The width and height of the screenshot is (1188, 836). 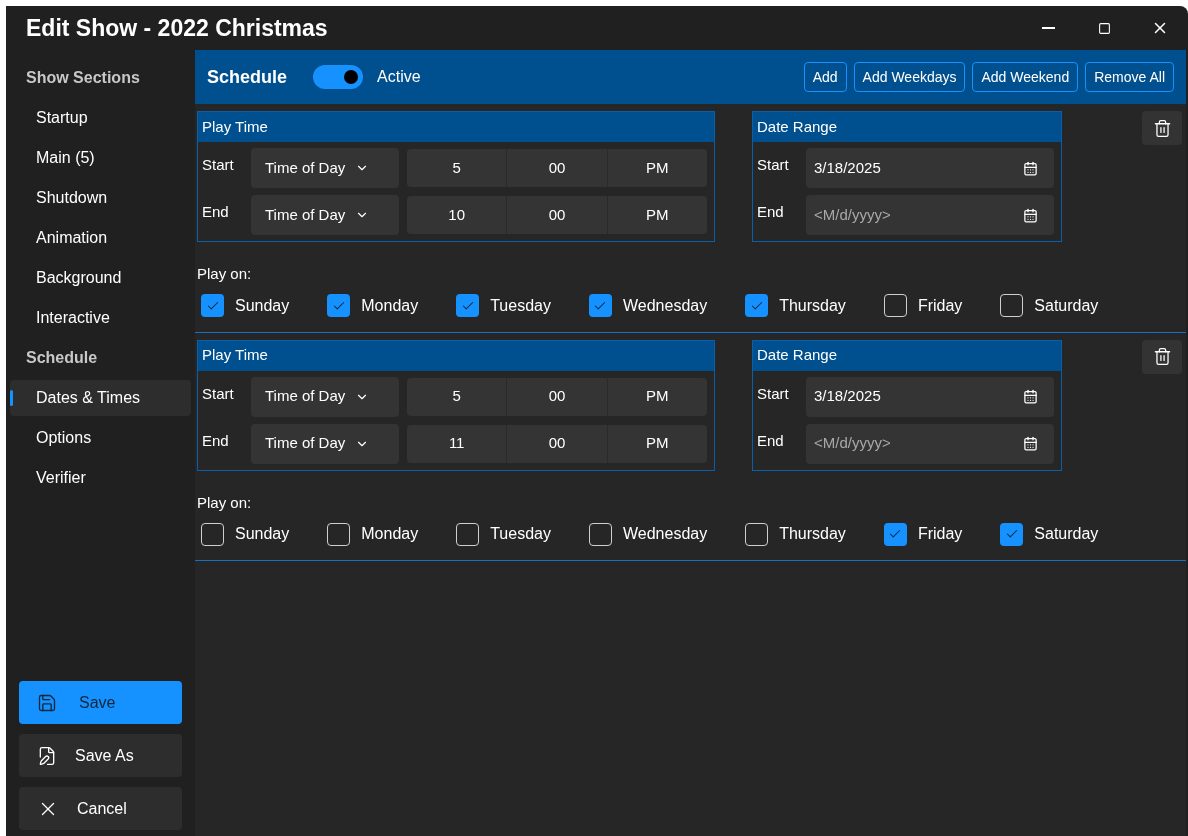 I want to click on header-title: Schedule, so click(x=247, y=77).